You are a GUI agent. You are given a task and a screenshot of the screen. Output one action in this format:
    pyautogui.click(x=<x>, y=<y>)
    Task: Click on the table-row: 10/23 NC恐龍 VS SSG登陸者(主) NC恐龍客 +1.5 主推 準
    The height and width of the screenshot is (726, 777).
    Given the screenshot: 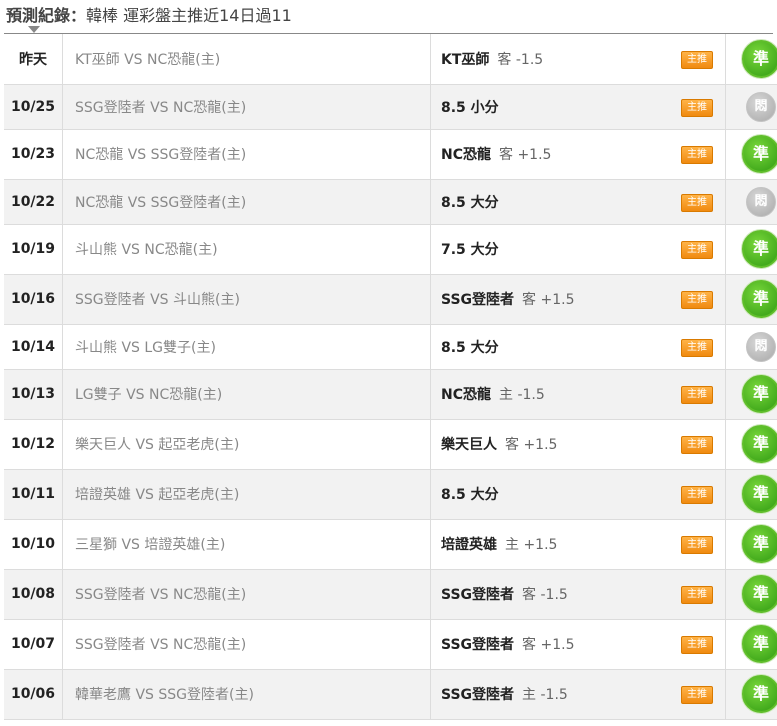 What is the action you would take?
    pyautogui.click(x=390, y=154)
    